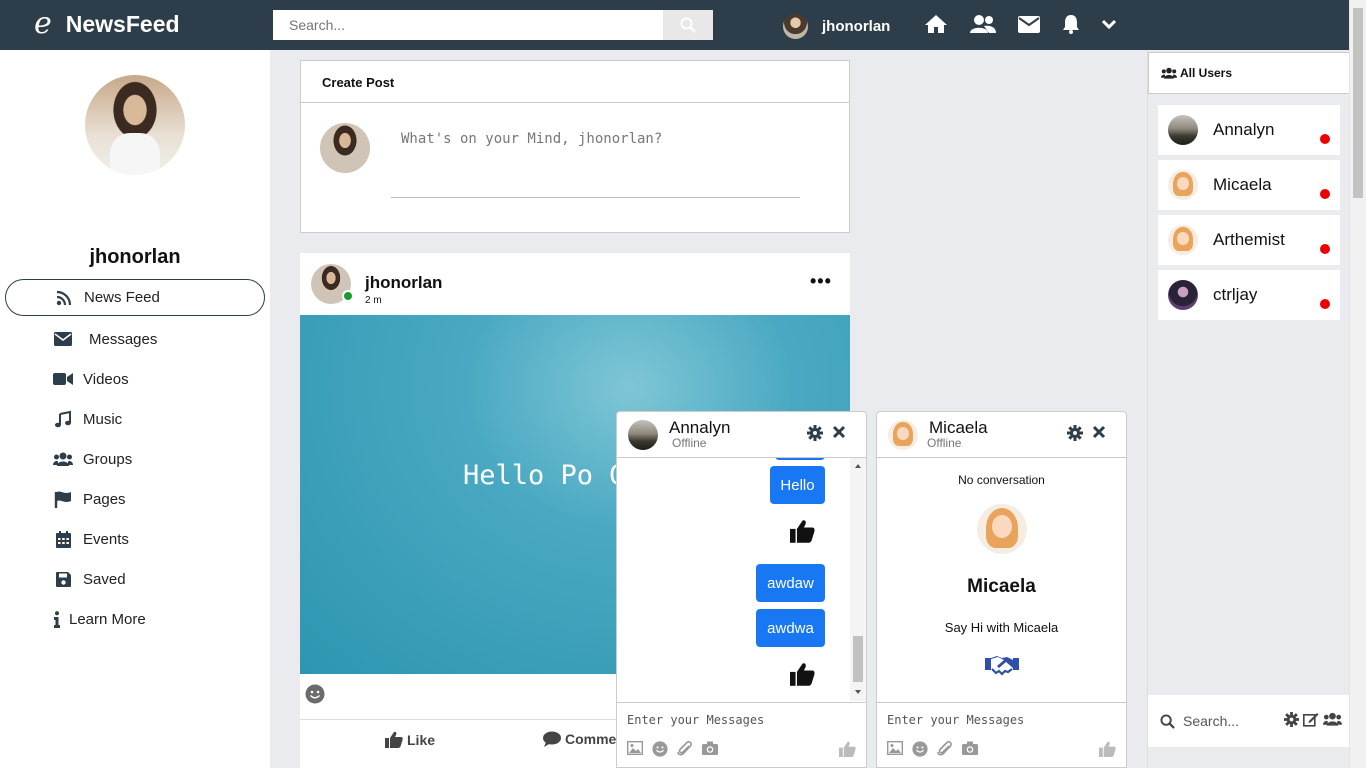 This screenshot has width=1366, height=768. What do you see at coordinates (983, 24) in the screenshot?
I see `friends-icon` at bounding box center [983, 24].